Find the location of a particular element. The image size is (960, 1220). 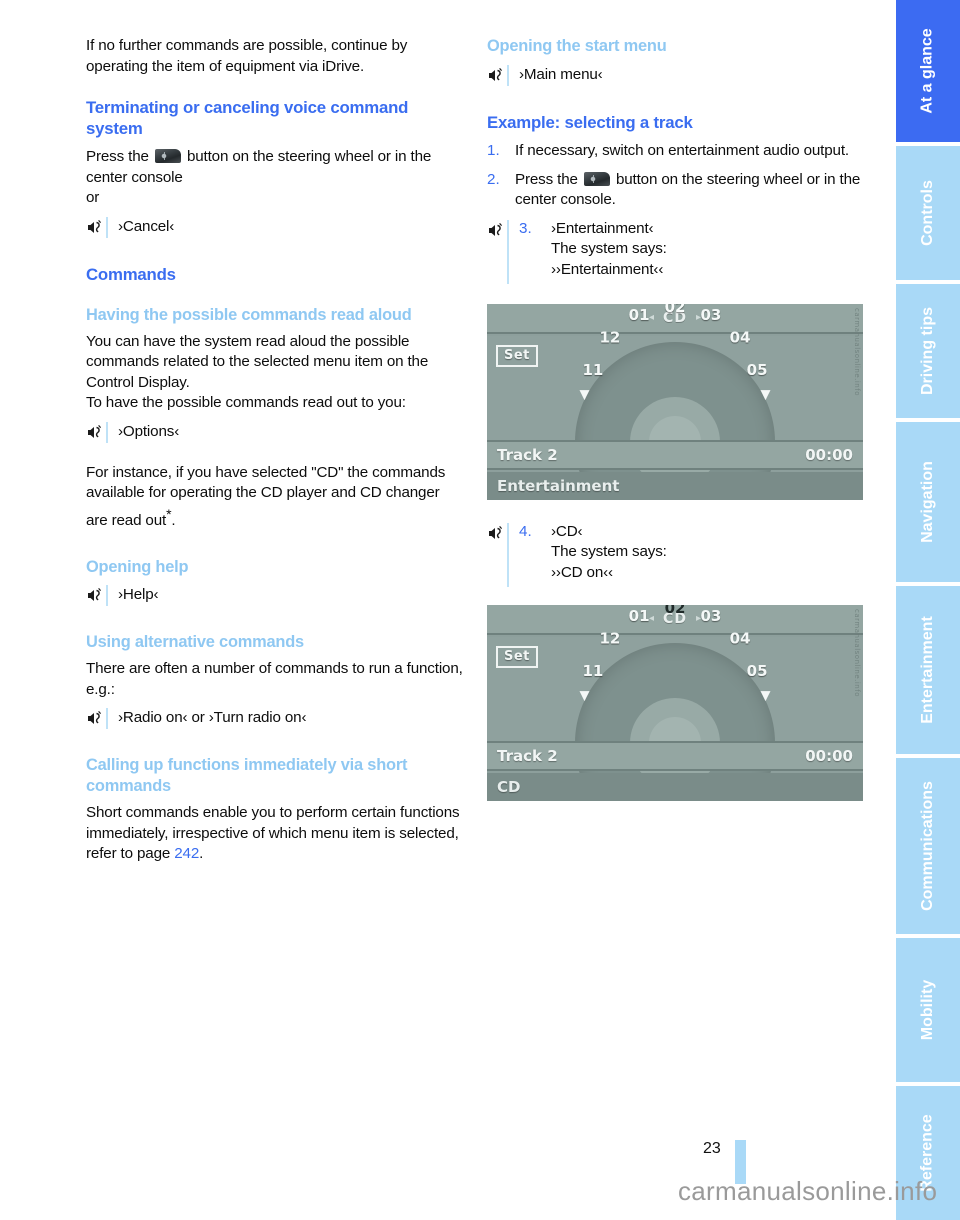

short-commands-period: . is located at coordinates (201, 854).